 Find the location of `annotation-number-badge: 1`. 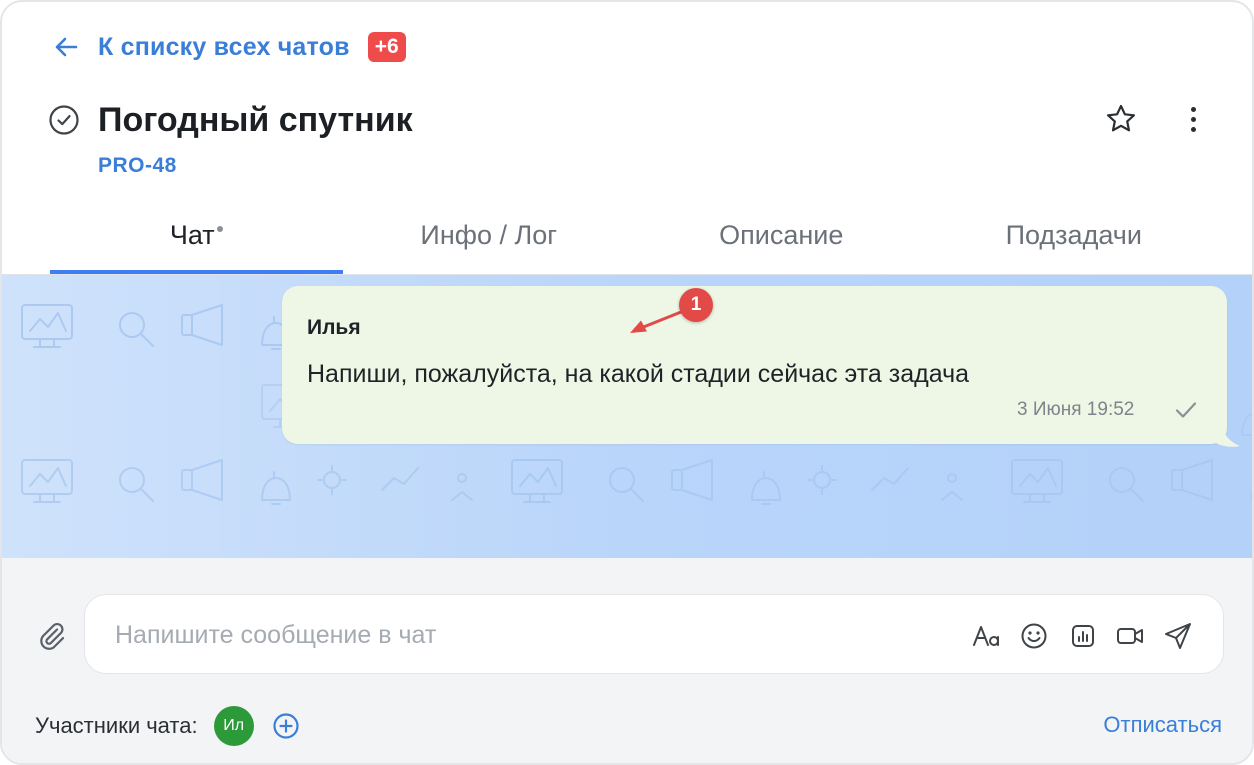

annotation-number-badge: 1 is located at coordinates (696, 305).